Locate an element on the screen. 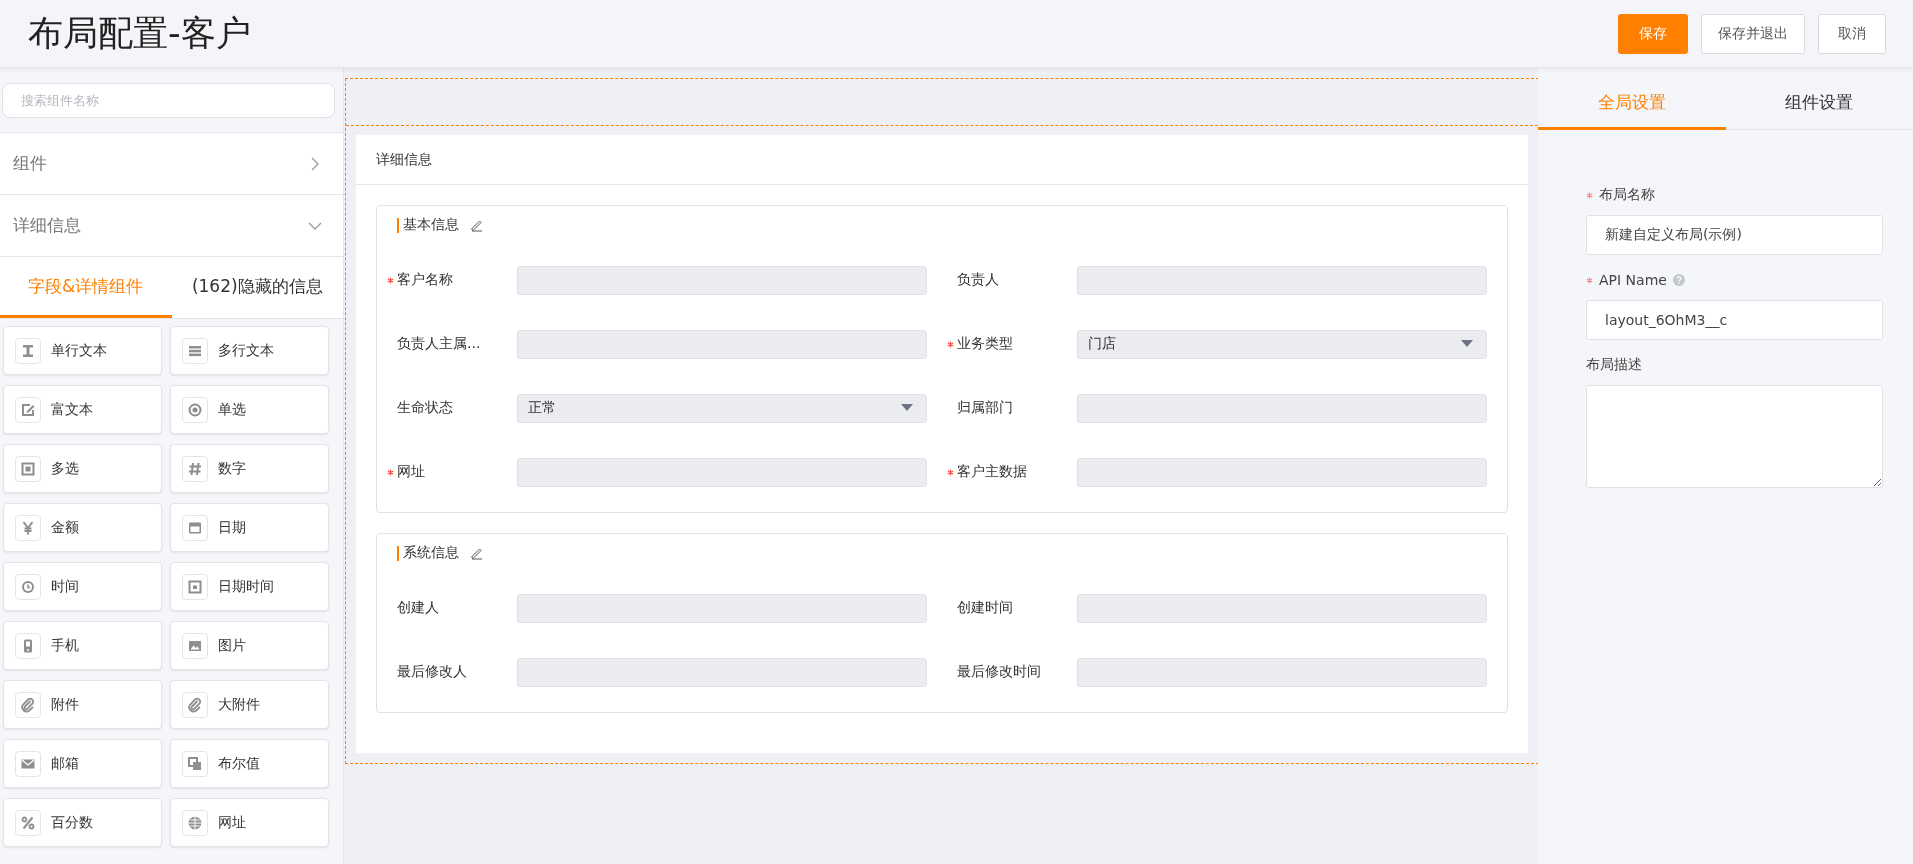 The width and height of the screenshot is (1913, 864). search-field: 搜索组件名称 is located at coordinates (168, 100).